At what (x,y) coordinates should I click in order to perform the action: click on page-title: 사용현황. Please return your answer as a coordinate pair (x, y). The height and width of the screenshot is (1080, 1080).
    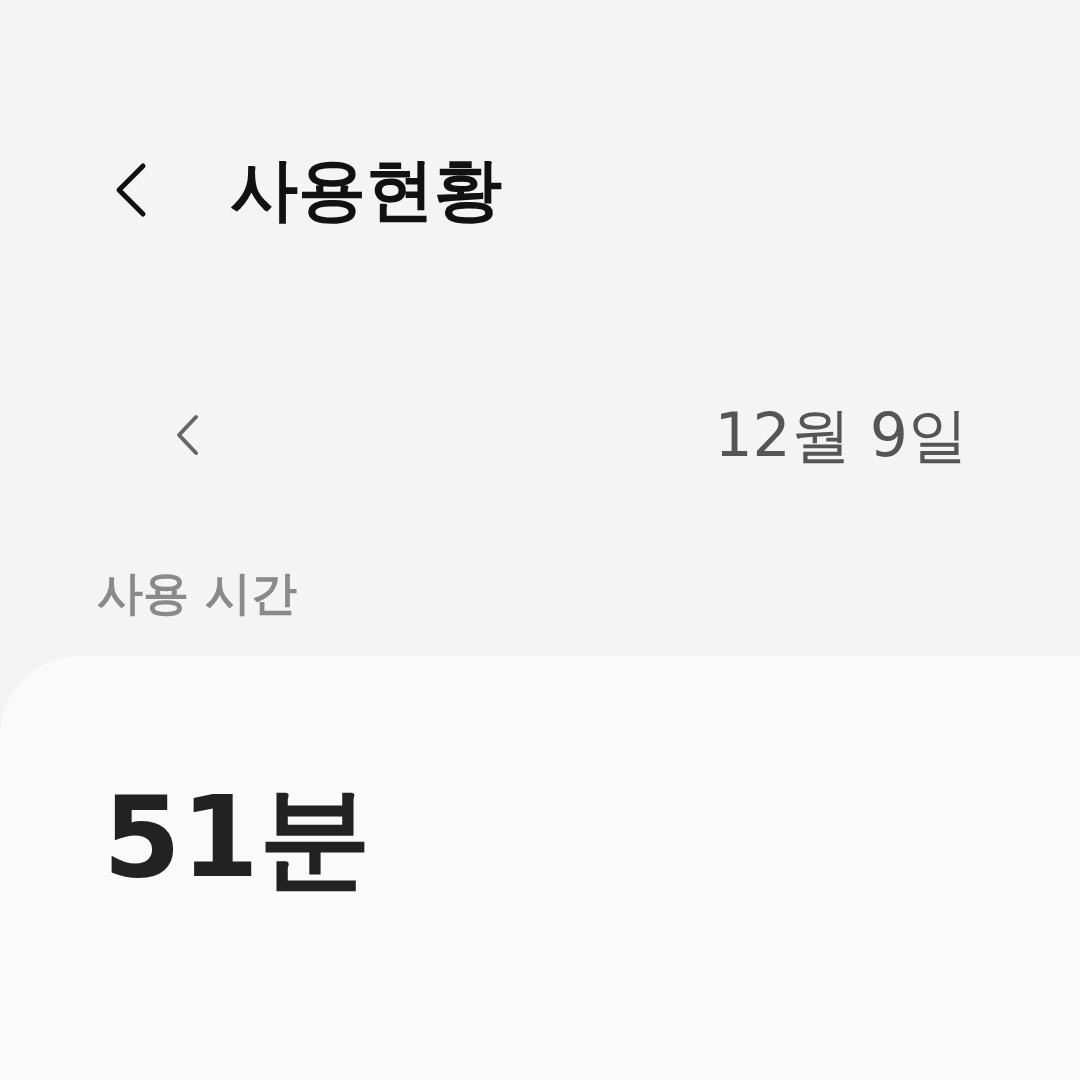
    Looking at the image, I should click on (366, 190).